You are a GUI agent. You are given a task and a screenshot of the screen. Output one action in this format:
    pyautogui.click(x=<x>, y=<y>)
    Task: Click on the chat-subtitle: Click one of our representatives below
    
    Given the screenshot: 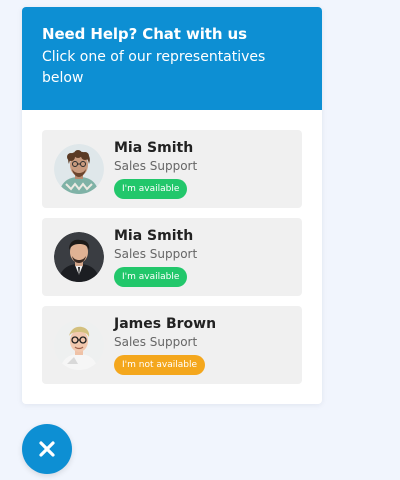 What is the action you would take?
    pyautogui.click(x=154, y=67)
    